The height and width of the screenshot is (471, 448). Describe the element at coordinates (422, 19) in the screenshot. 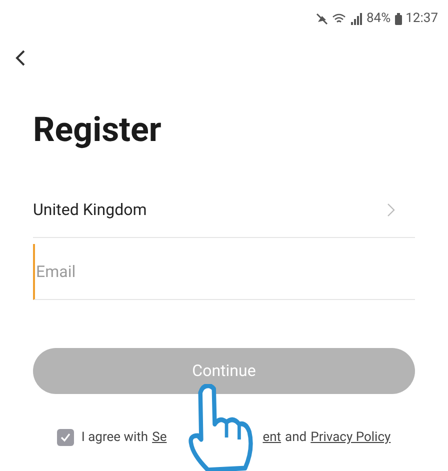

I see `clock-time: 12:37` at that location.